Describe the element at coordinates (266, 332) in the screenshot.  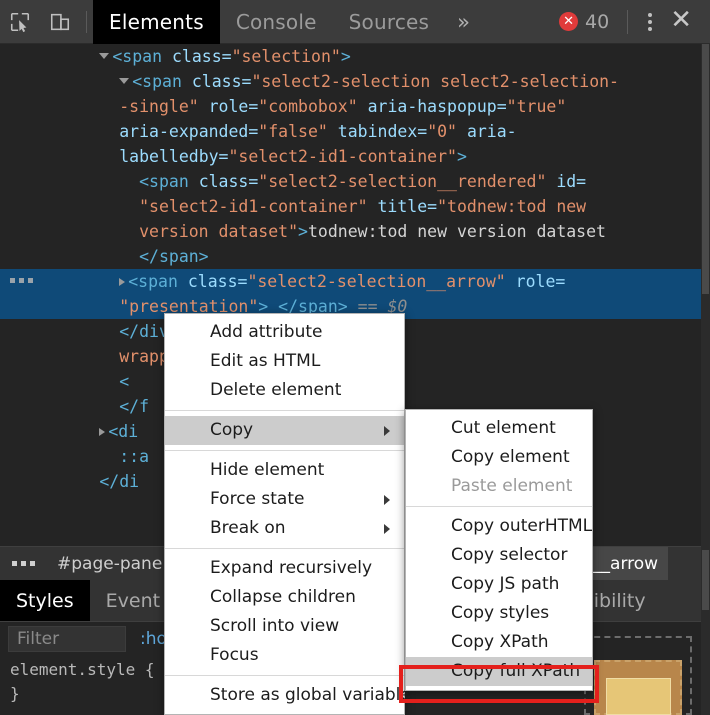
I see `menu-item-label: Add attribute` at that location.